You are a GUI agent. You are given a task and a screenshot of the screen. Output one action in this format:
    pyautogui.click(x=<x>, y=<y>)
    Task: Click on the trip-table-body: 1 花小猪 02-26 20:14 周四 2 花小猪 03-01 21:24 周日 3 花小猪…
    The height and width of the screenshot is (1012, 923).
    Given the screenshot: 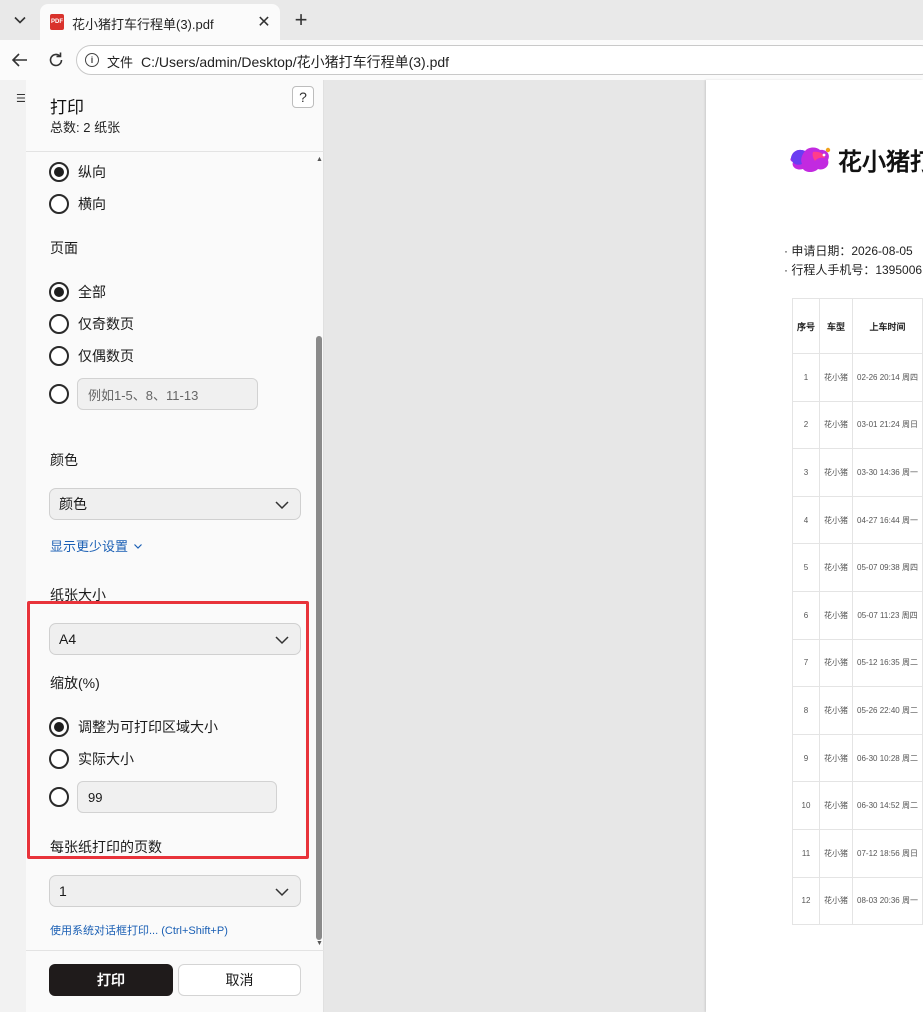 What is the action you would take?
    pyautogui.click(x=857, y=639)
    